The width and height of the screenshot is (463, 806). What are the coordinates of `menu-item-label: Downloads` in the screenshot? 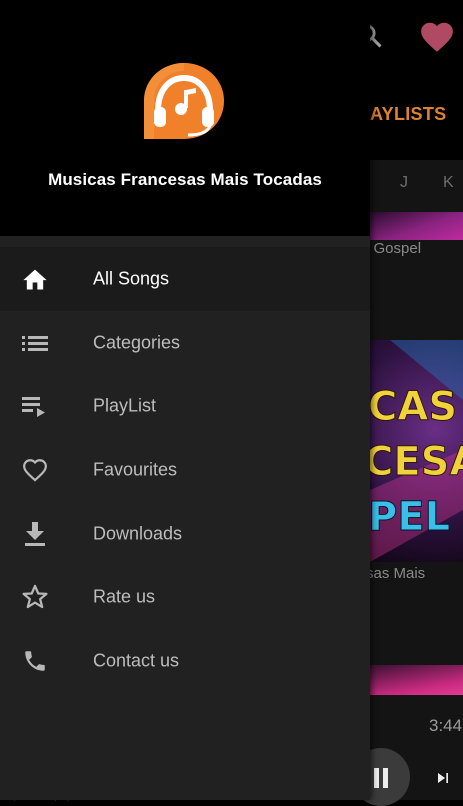 It's located at (138, 533).